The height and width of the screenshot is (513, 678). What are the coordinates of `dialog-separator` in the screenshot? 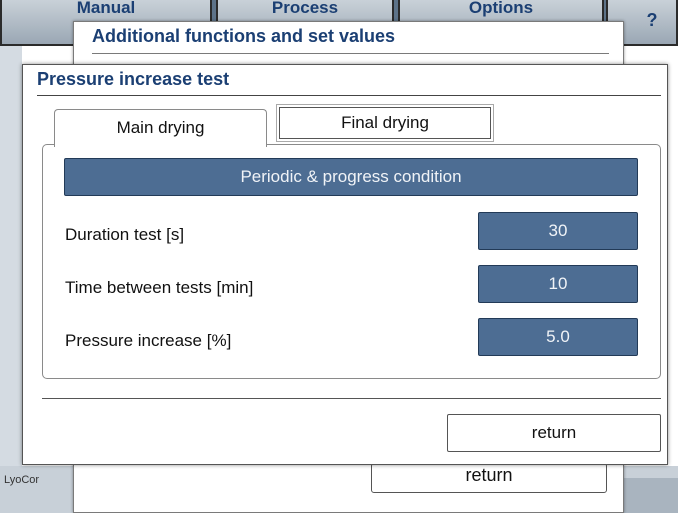 It's located at (351, 398).